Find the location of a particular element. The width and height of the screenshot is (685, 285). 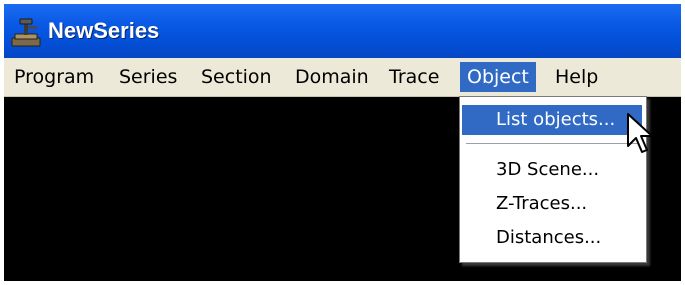

menu-domain: Domain is located at coordinates (332, 77).